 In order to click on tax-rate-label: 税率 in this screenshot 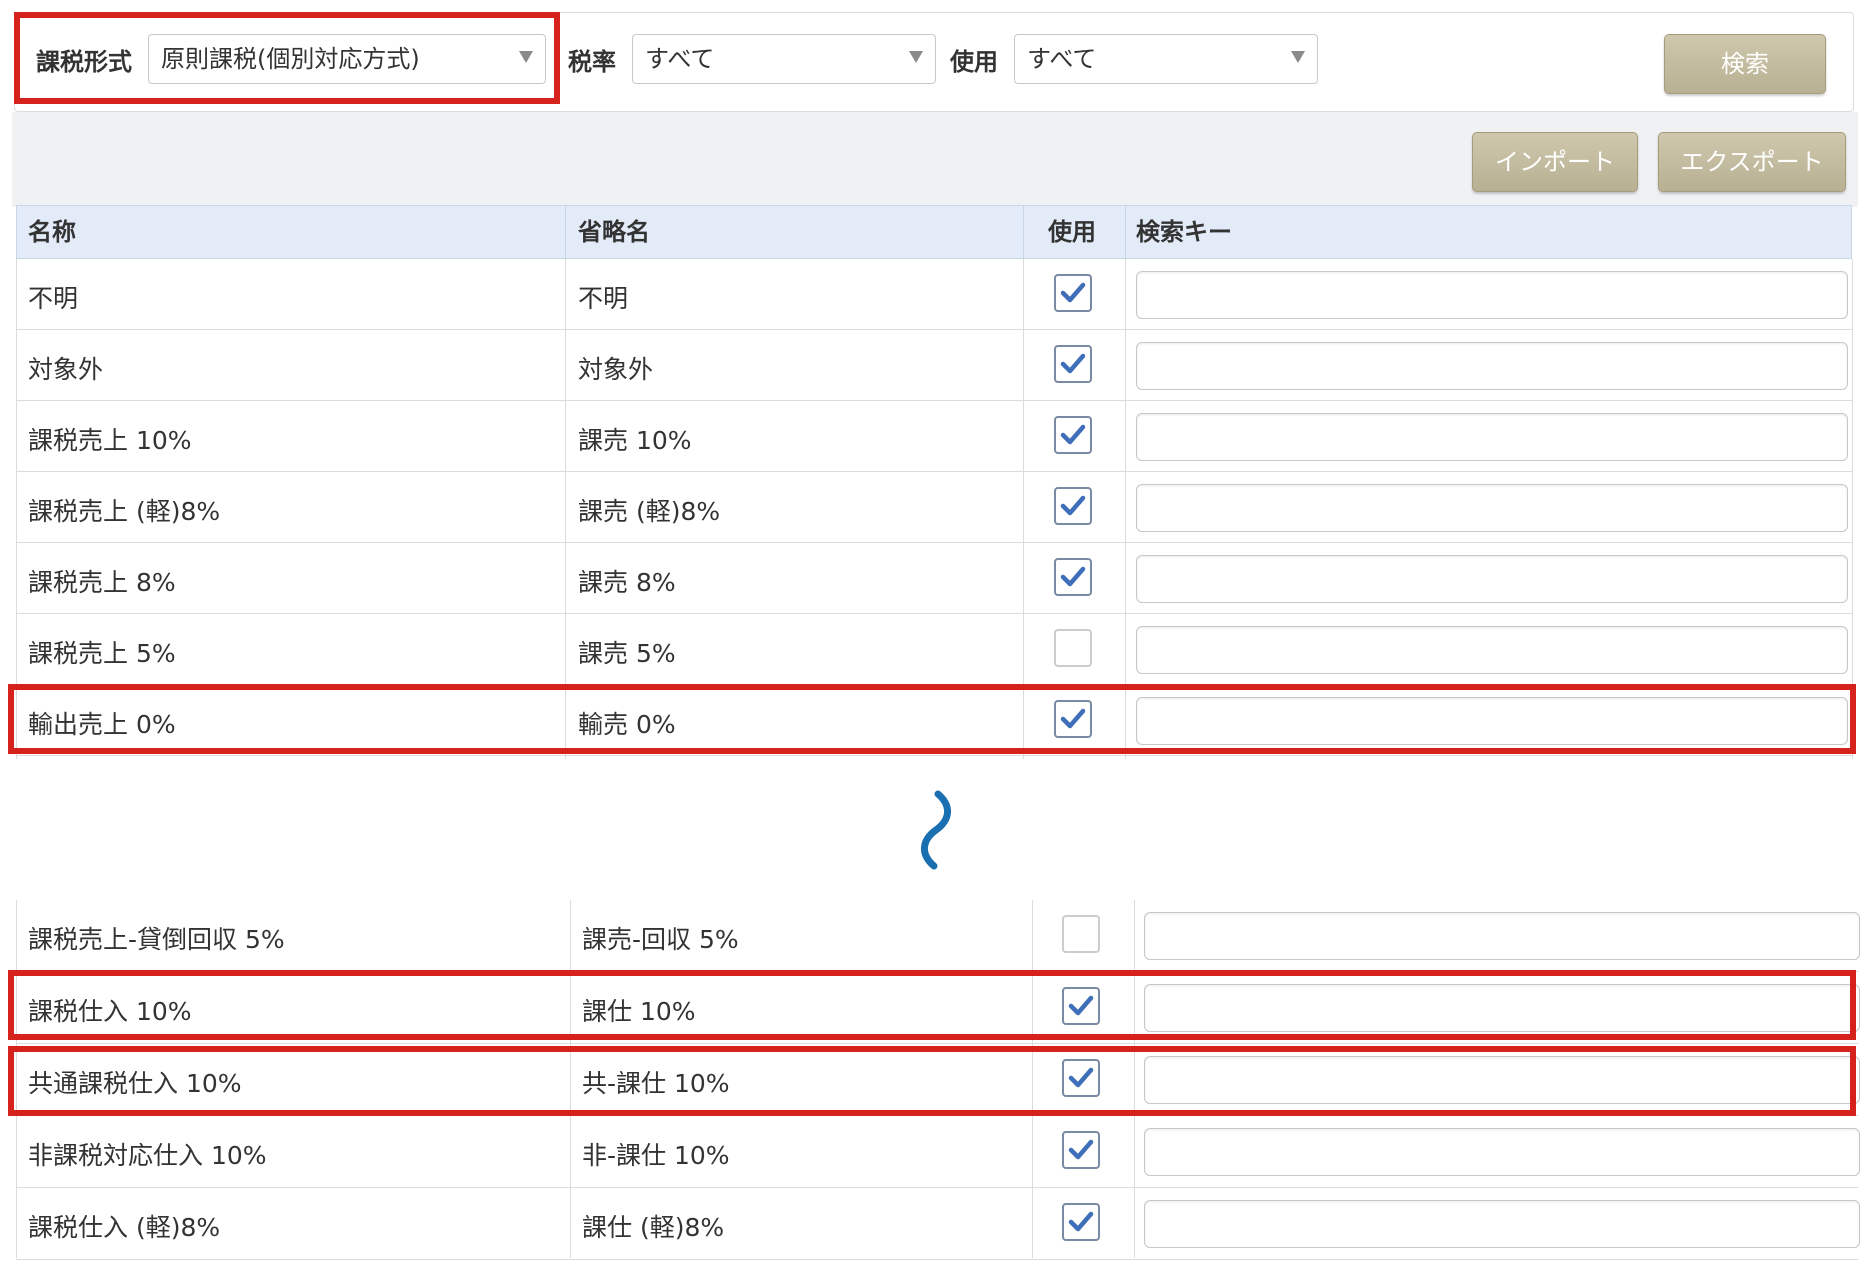, I will do `click(592, 62)`.